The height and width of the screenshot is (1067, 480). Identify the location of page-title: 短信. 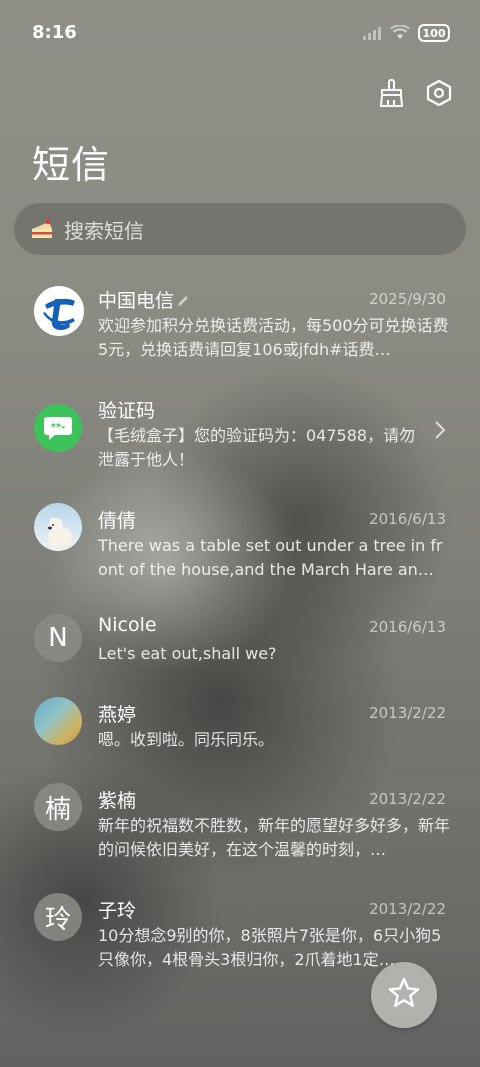
(71, 165).